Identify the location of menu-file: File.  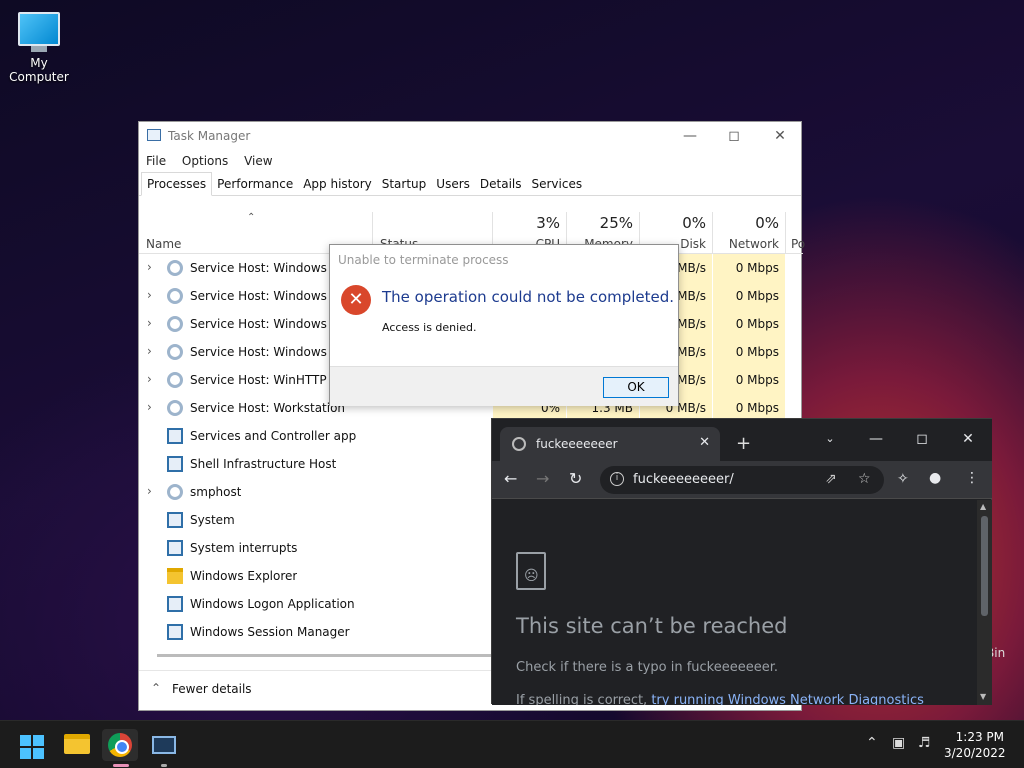
(156, 161).